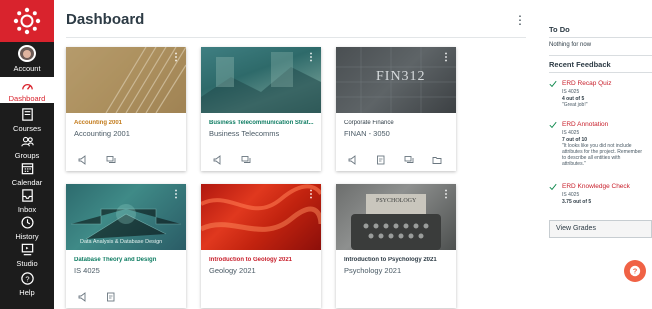  What do you see at coordinates (577, 202) in the screenshot?
I see `feedback-item-score: 3.75 out of 5` at bounding box center [577, 202].